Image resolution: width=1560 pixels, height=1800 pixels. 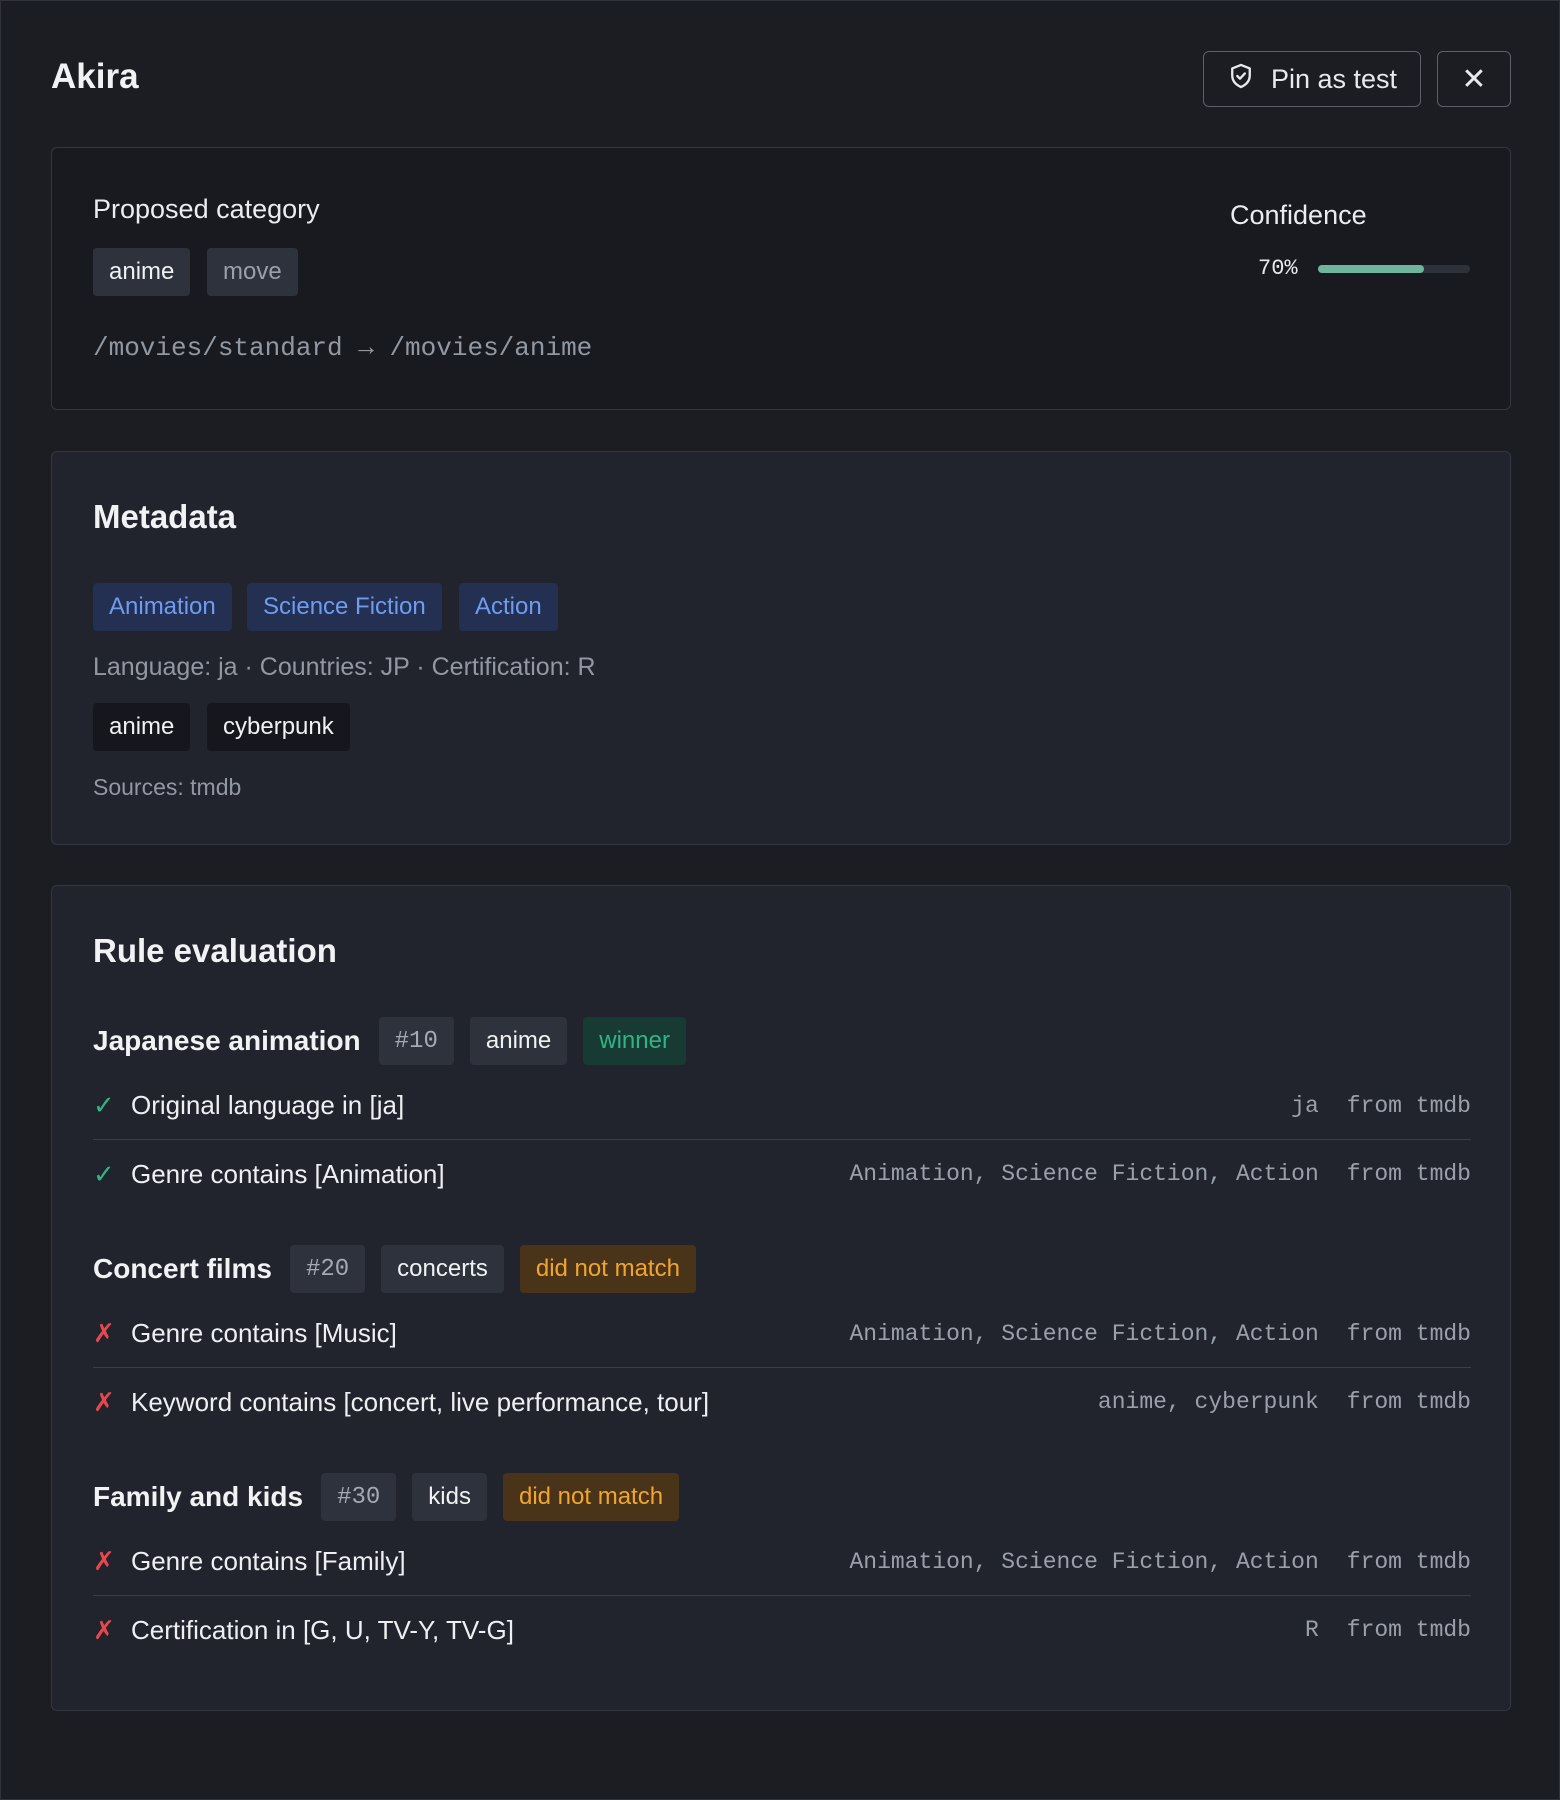 I want to click on rule-id-badge: #30, so click(x=359, y=1497).